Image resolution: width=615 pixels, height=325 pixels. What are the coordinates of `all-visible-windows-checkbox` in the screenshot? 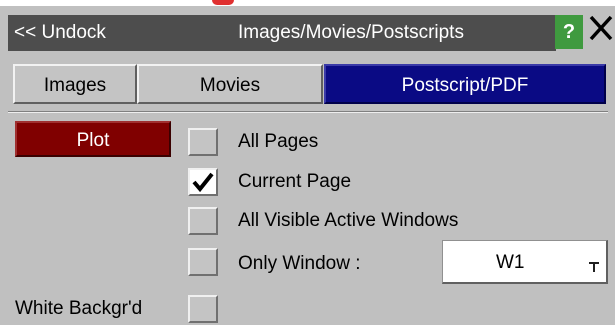 It's located at (203, 221).